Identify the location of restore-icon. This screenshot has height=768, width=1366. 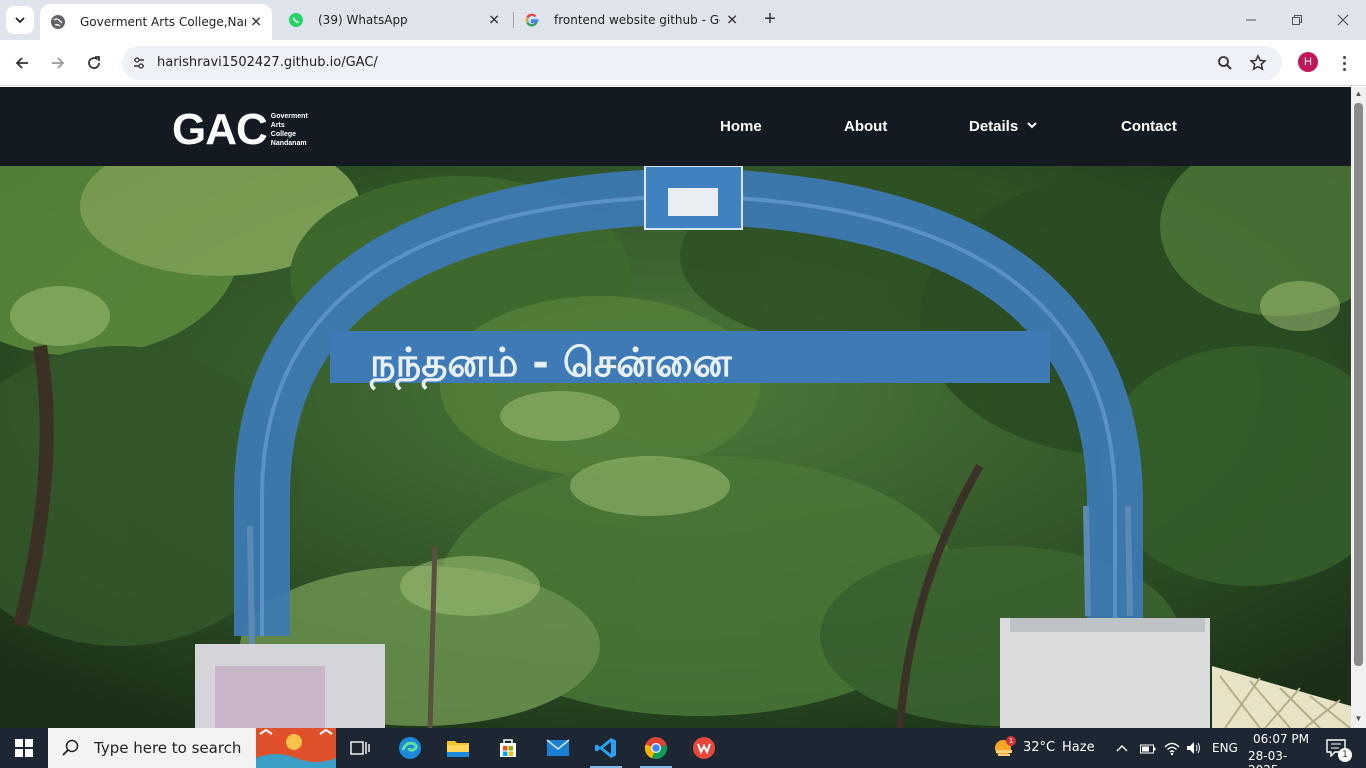
(1297, 20).